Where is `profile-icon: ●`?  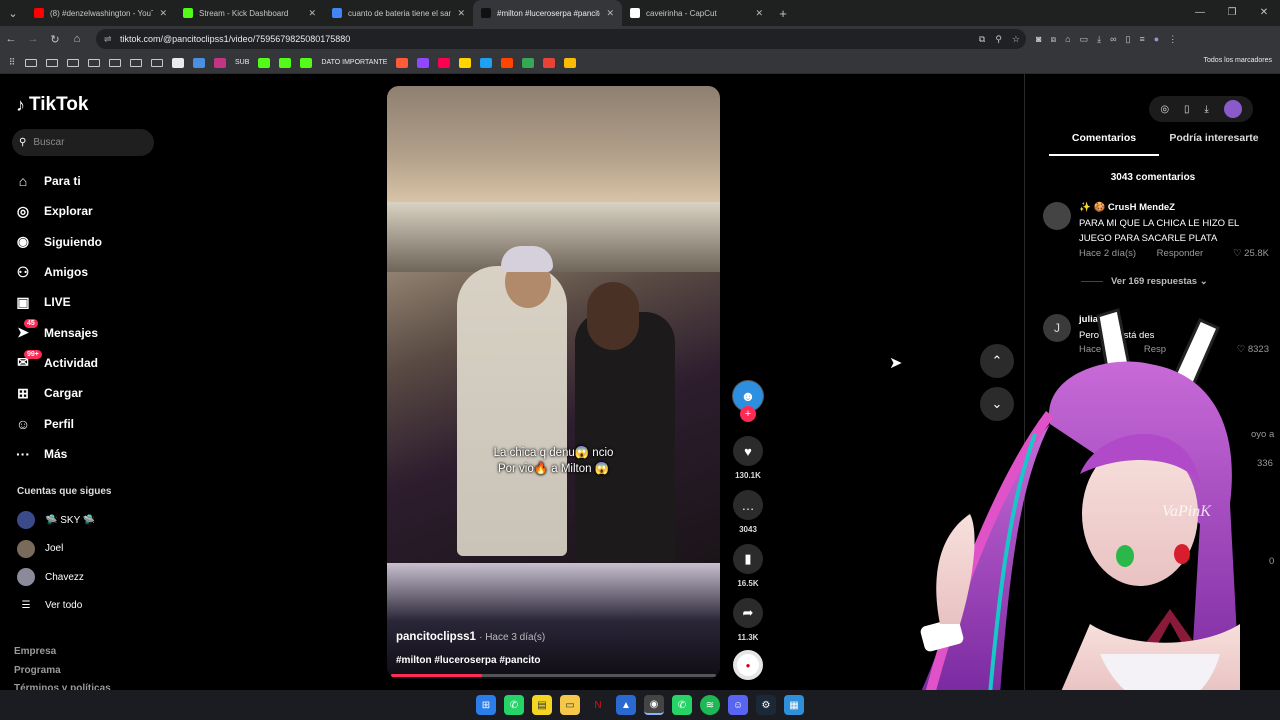 profile-icon: ● is located at coordinates (1156, 39).